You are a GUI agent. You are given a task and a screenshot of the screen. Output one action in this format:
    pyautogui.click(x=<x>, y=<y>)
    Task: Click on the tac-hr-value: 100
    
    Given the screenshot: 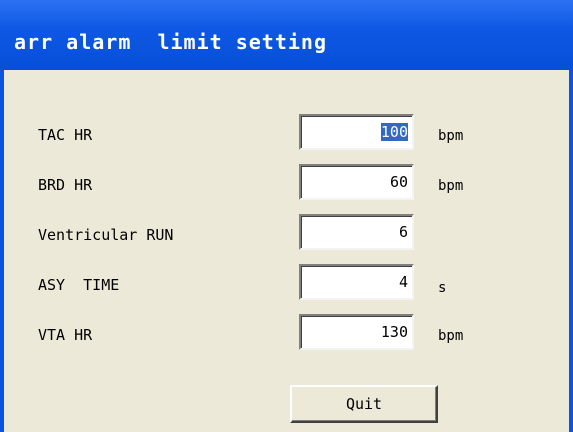 What is the action you would take?
    pyautogui.click(x=394, y=132)
    